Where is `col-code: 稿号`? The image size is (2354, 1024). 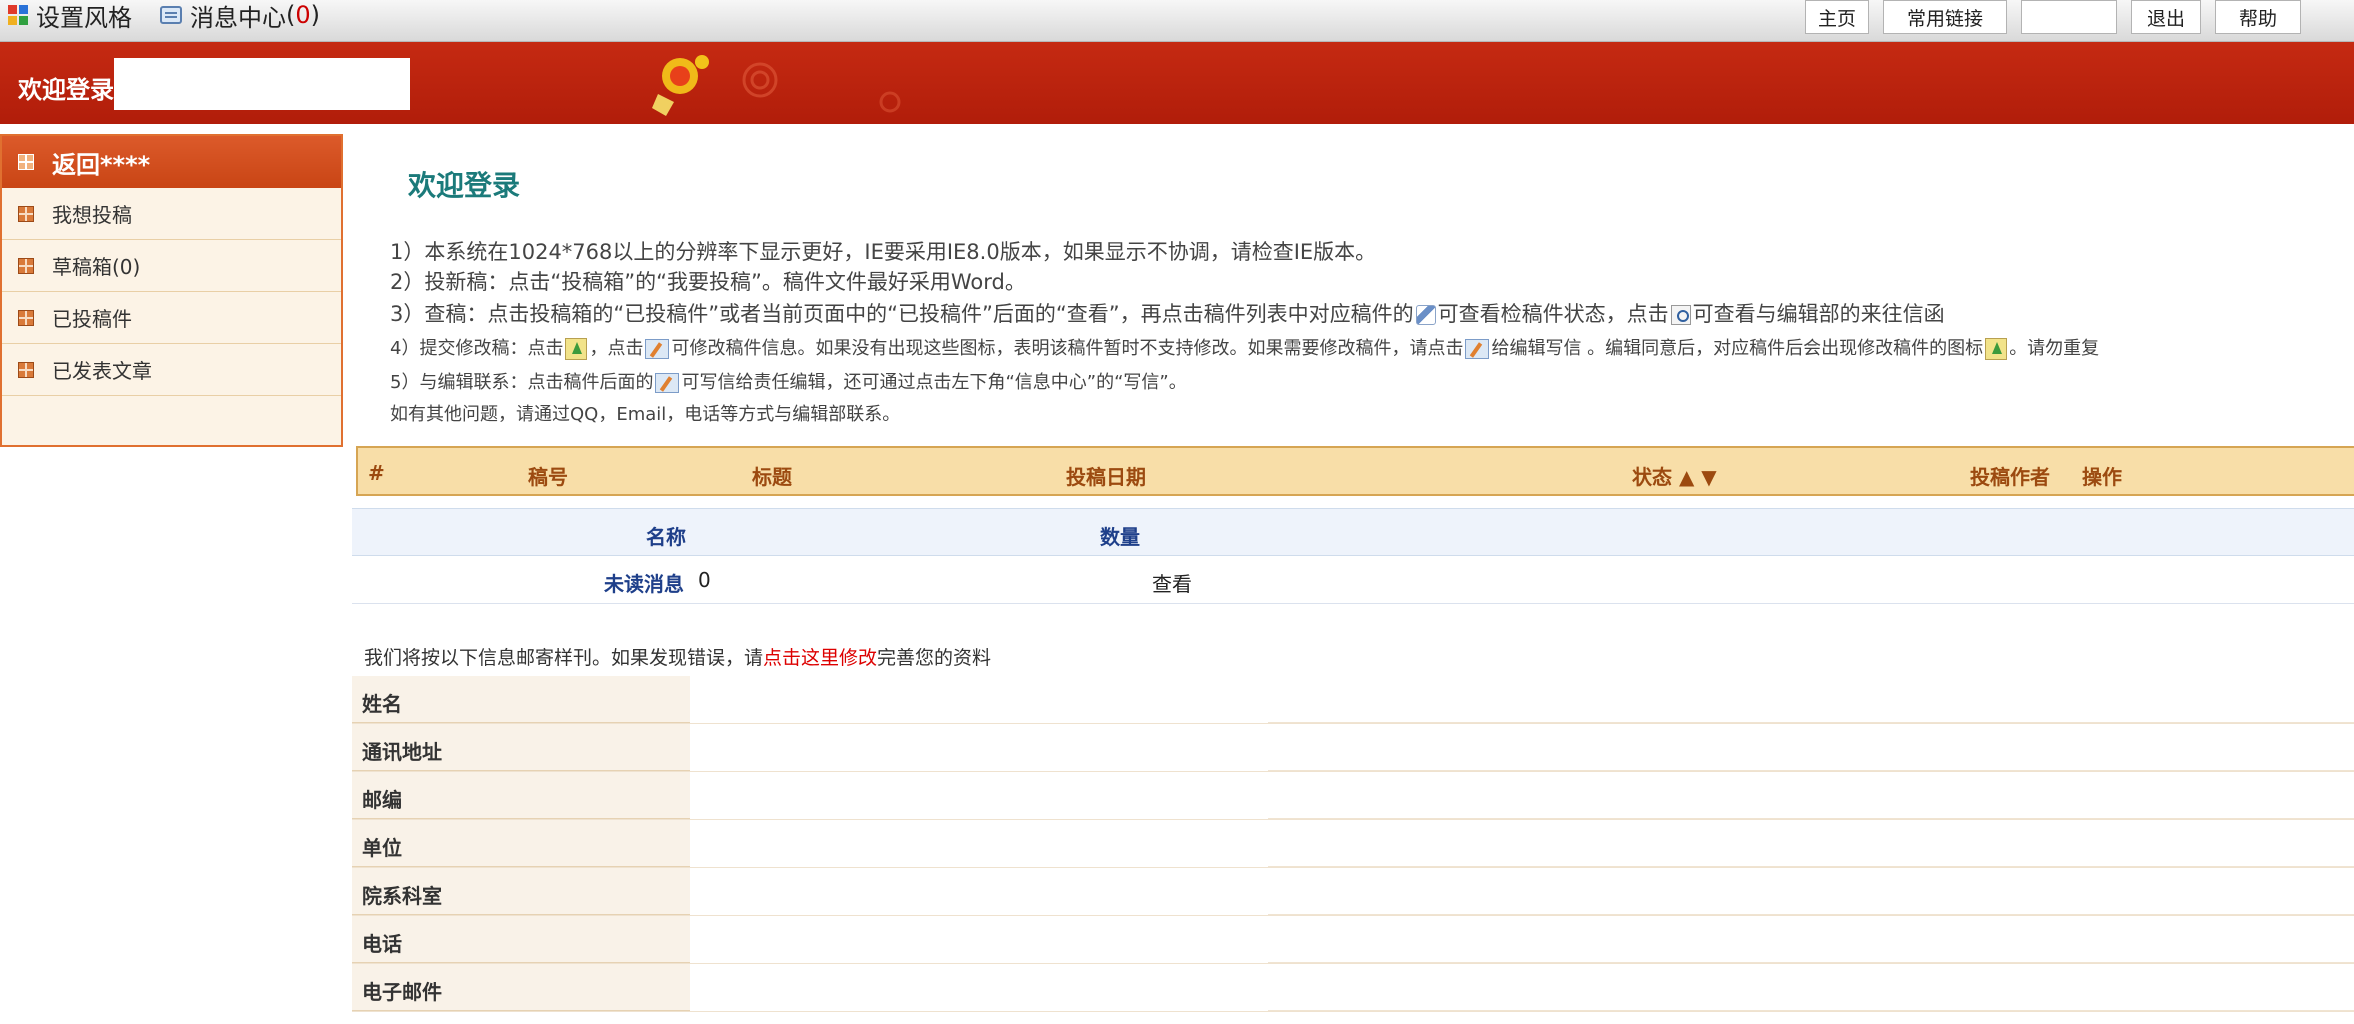 col-code: 稿号 is located at coordinates (548, 475).